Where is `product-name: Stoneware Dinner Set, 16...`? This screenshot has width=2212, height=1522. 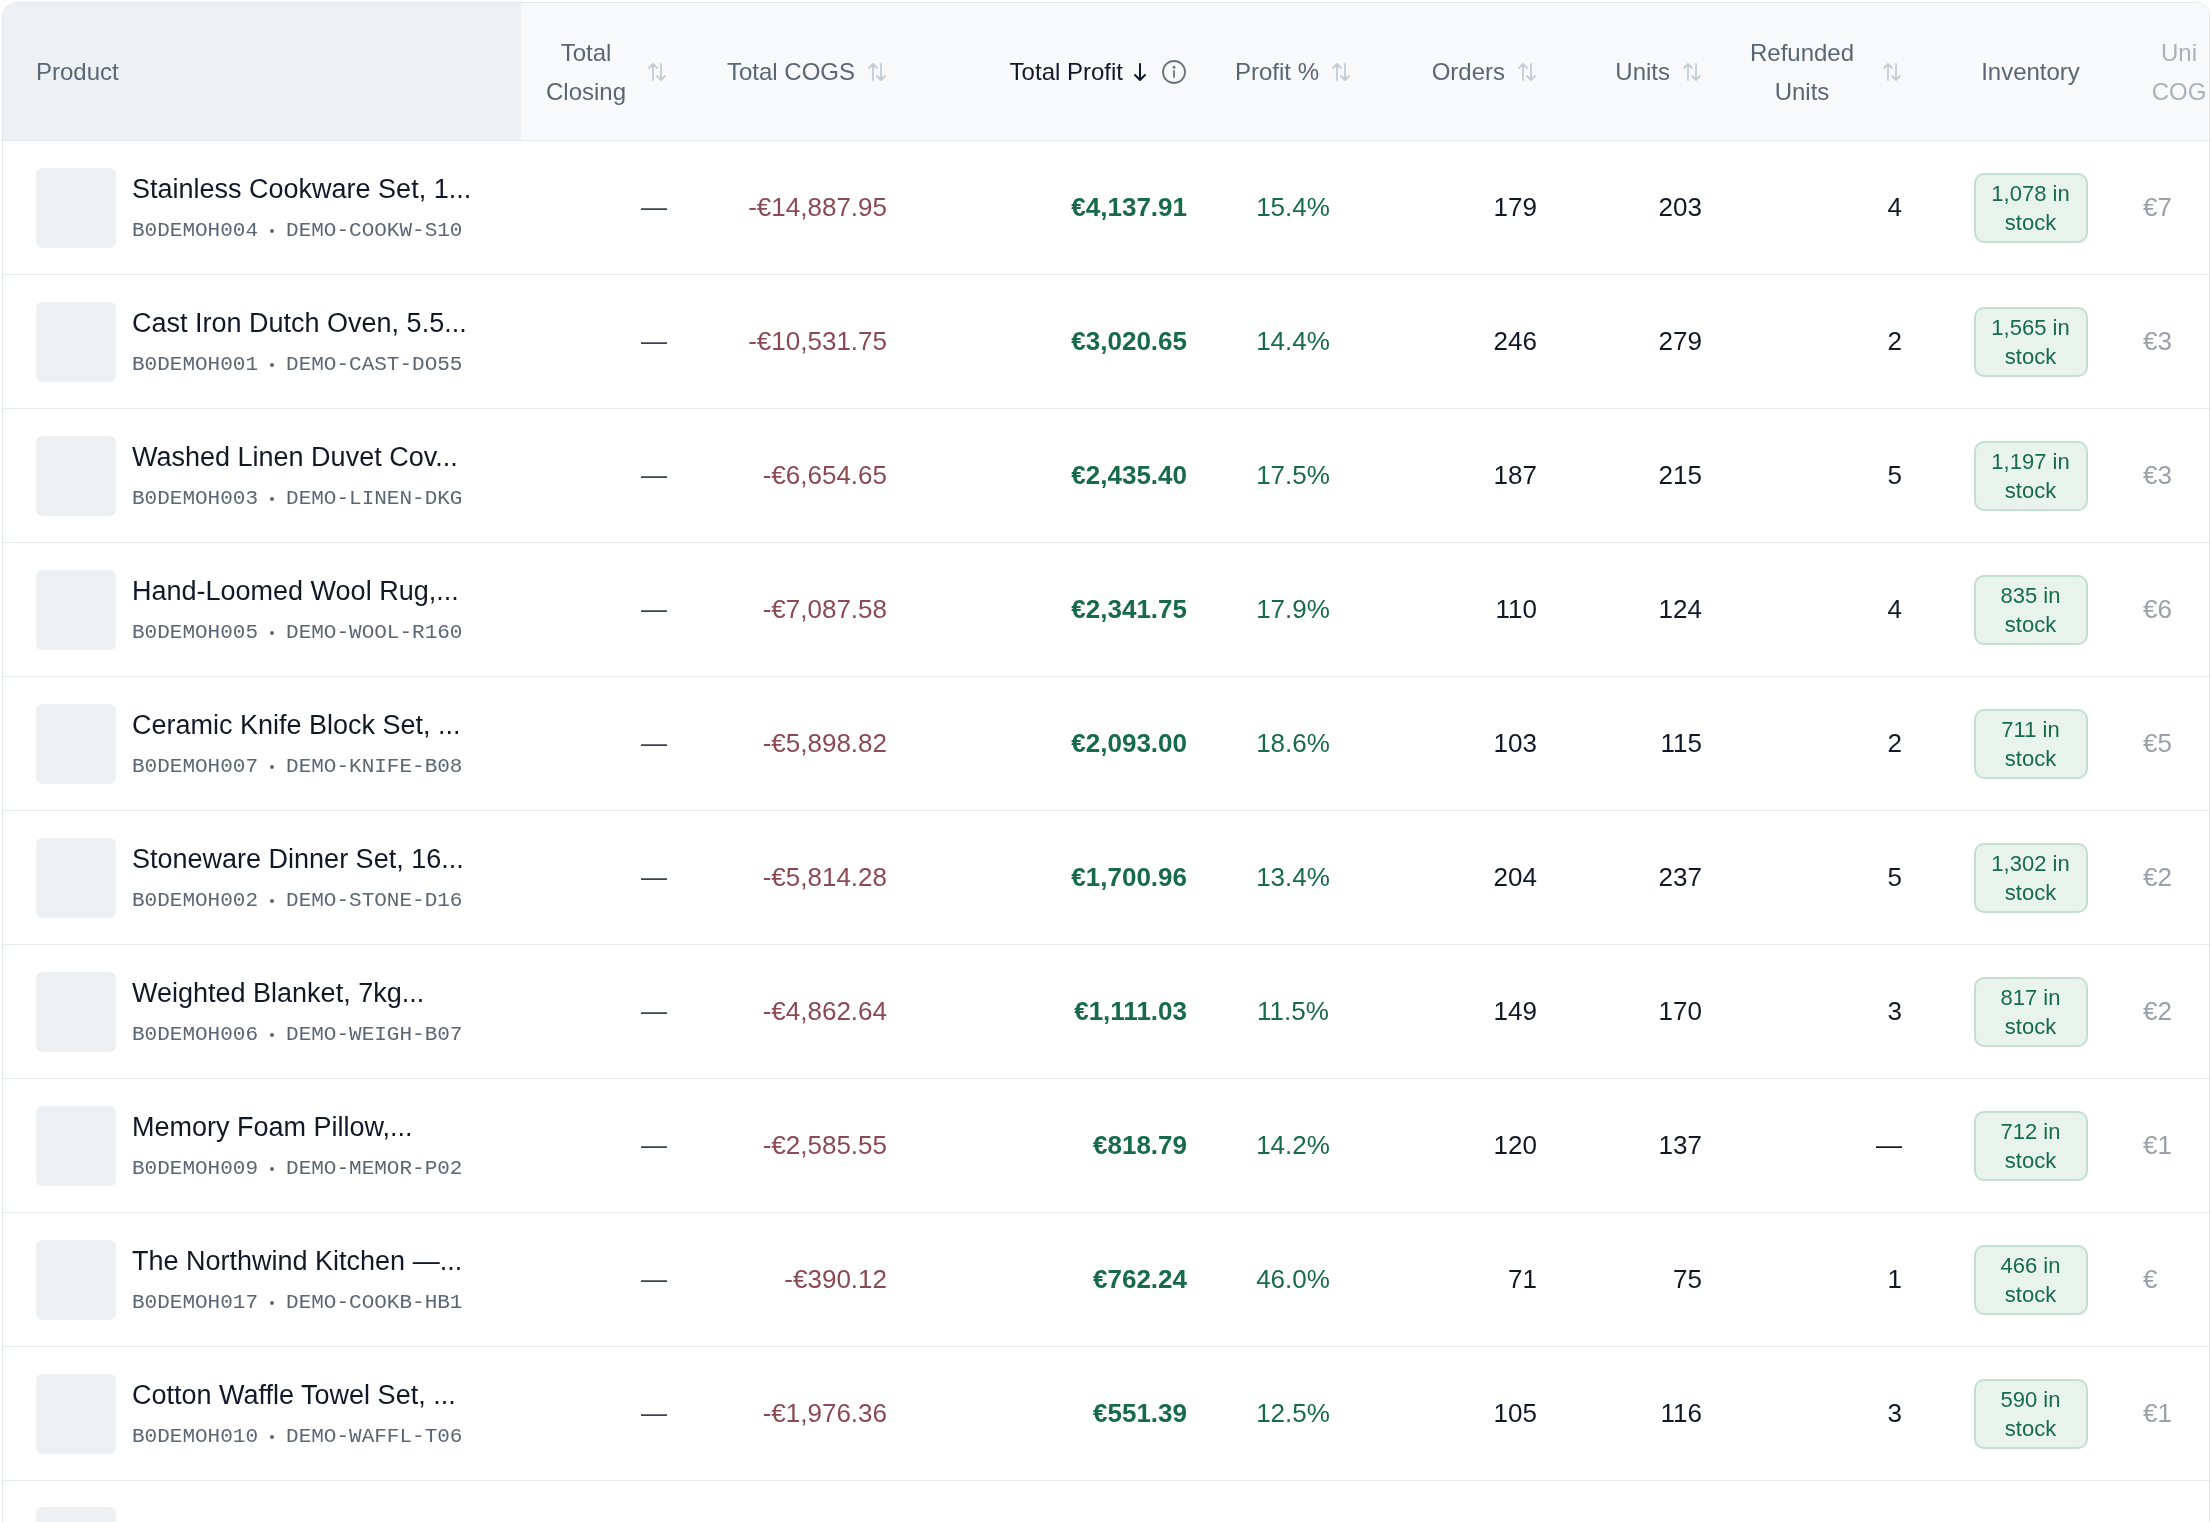
product-name: Stoneware Dinner Set, 16... is located at coordinates (298, 858).